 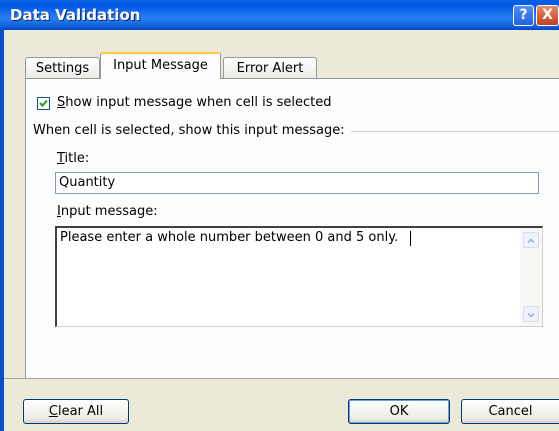 I want to click on title-bar: Data Validation ? X, so click(x=279, y=15).